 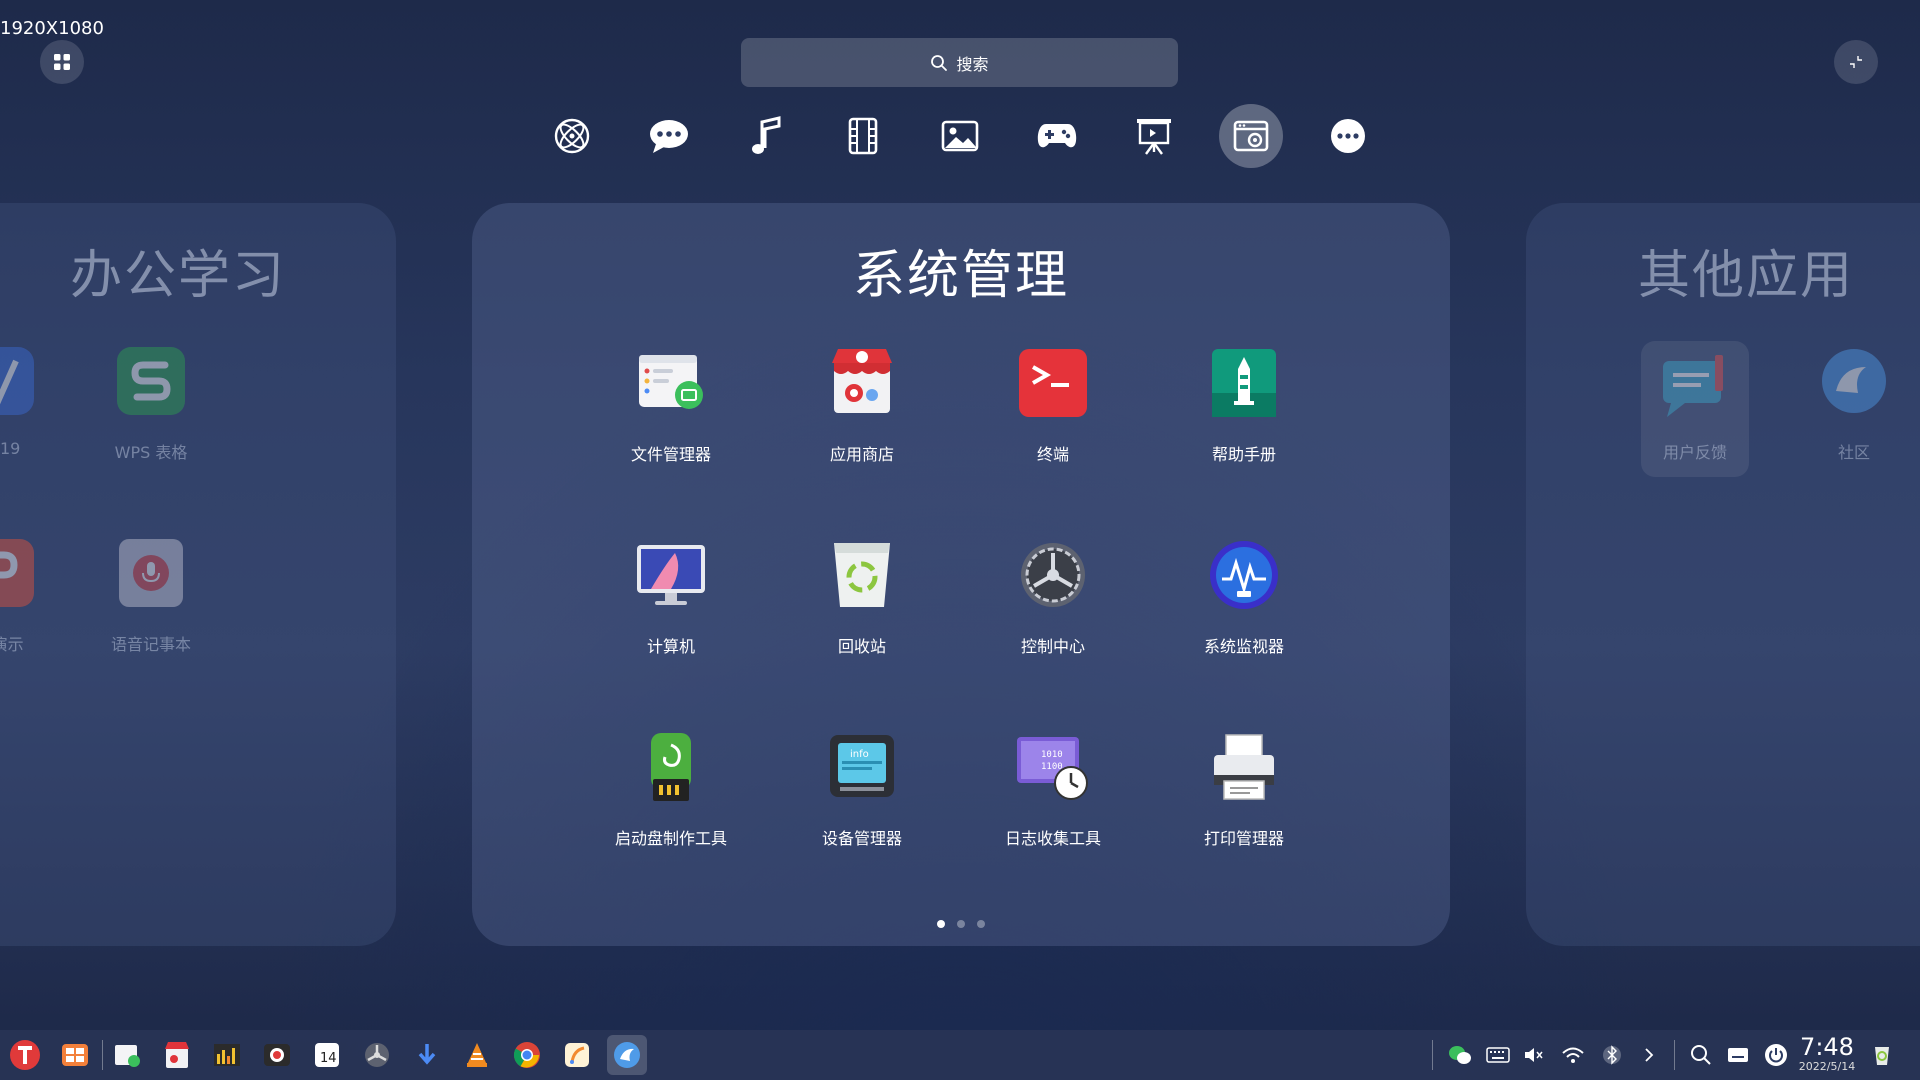 I want to click on app-user-feedback: 用户反馈, so click(x=1695, y=409).